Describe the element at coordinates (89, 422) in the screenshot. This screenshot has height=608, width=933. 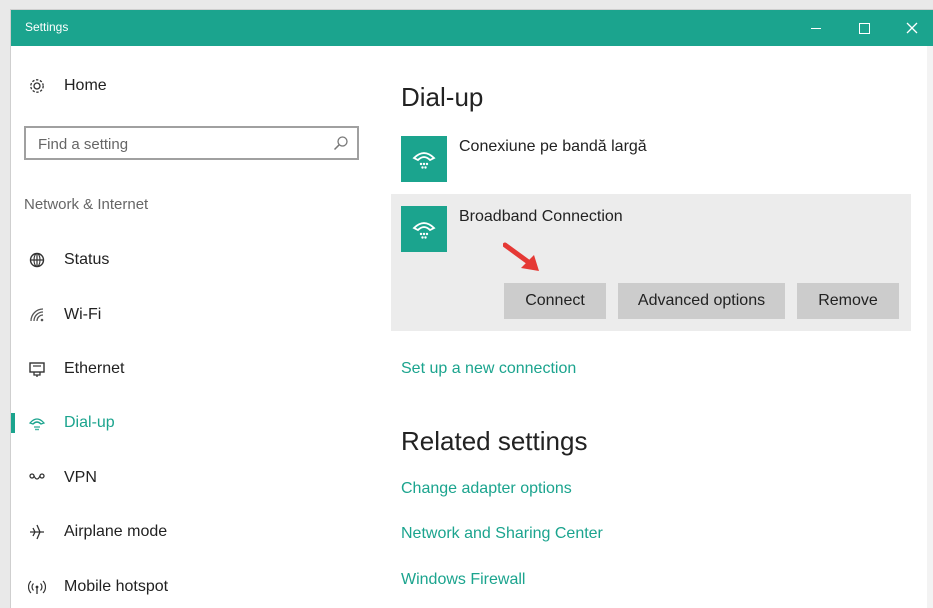
I see `sidebar-item-label: Dial-up` at that location.